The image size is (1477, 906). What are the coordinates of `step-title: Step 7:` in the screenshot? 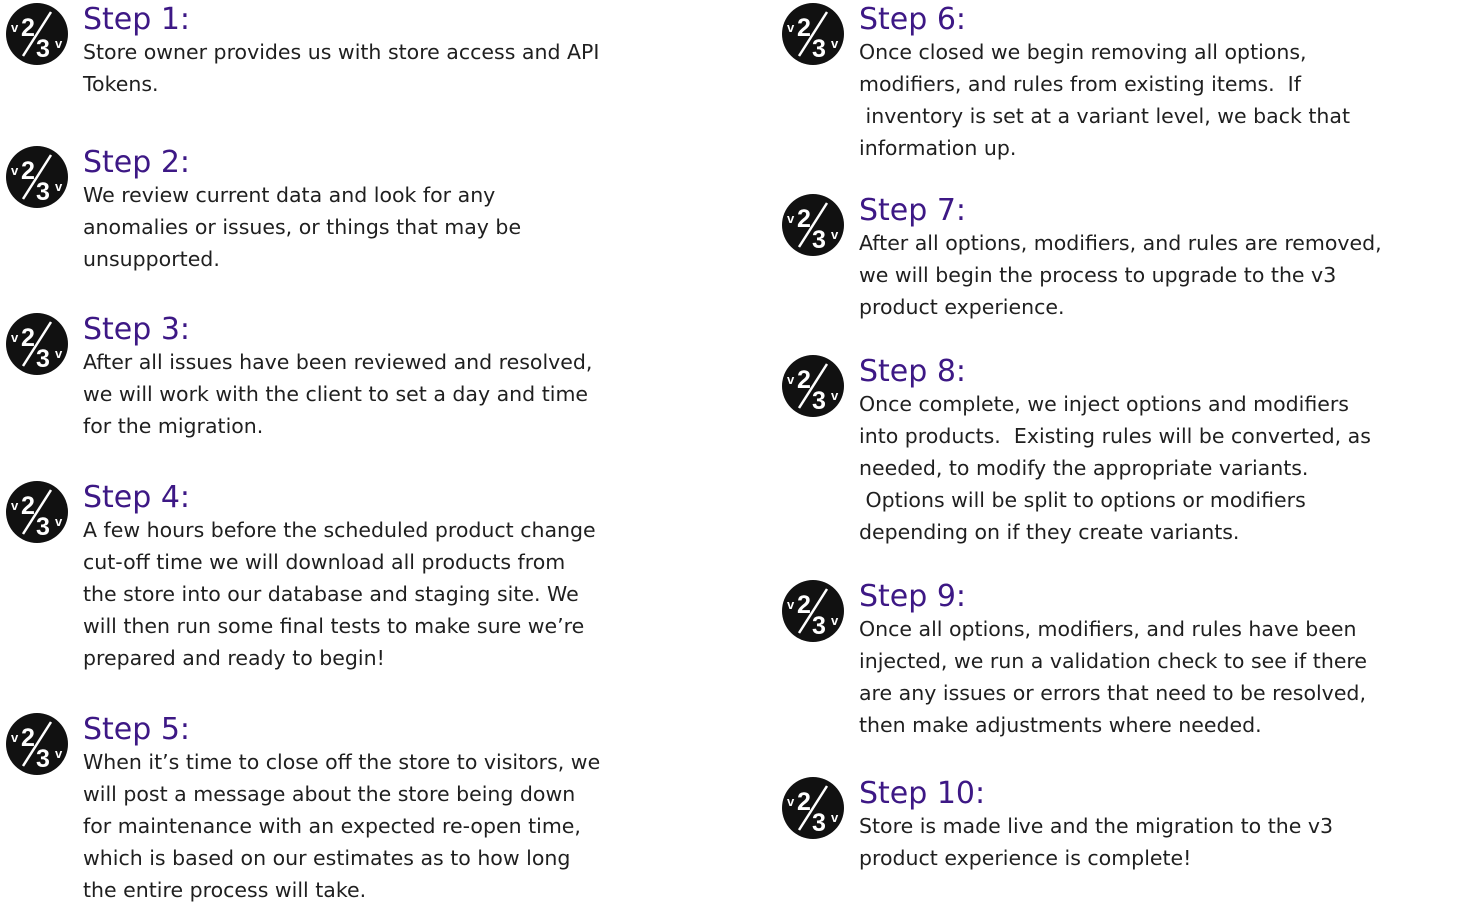 It's located at (913, 210).